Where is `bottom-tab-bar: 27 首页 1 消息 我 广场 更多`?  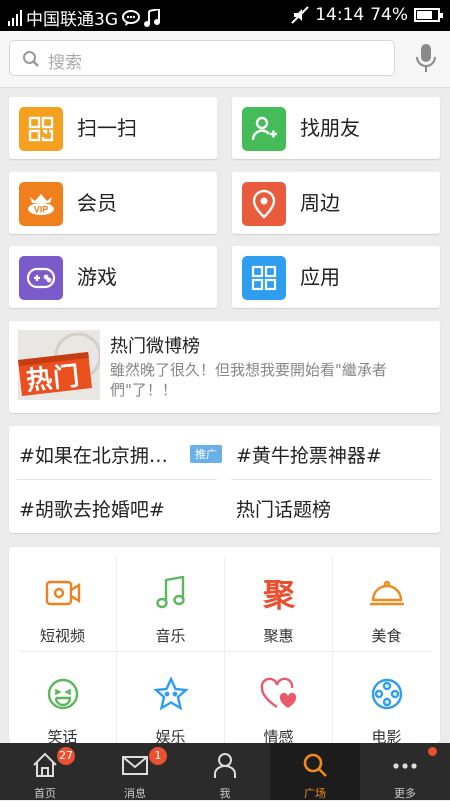
bottom-tab-bar: 27 首页 1 消息 我 广场 更多 is located at coordinates (225, 771).